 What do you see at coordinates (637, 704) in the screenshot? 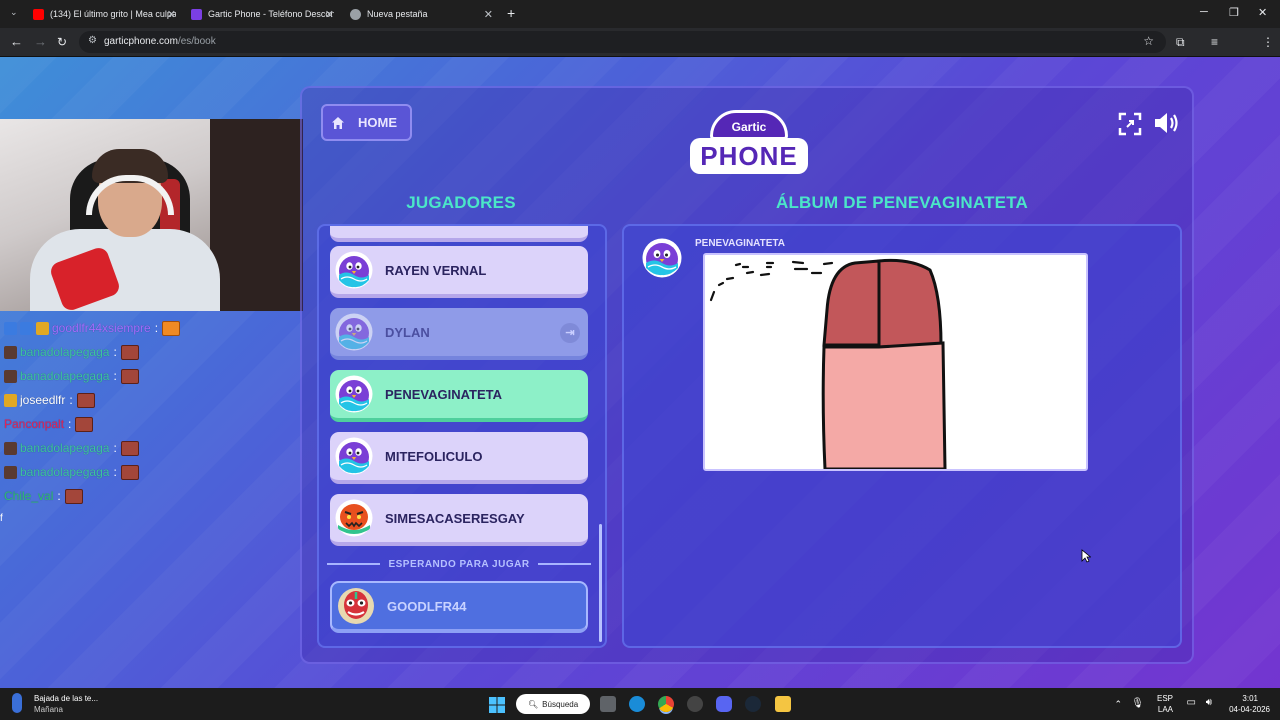
I see `edge-icon` at bounding box center [637, 704].